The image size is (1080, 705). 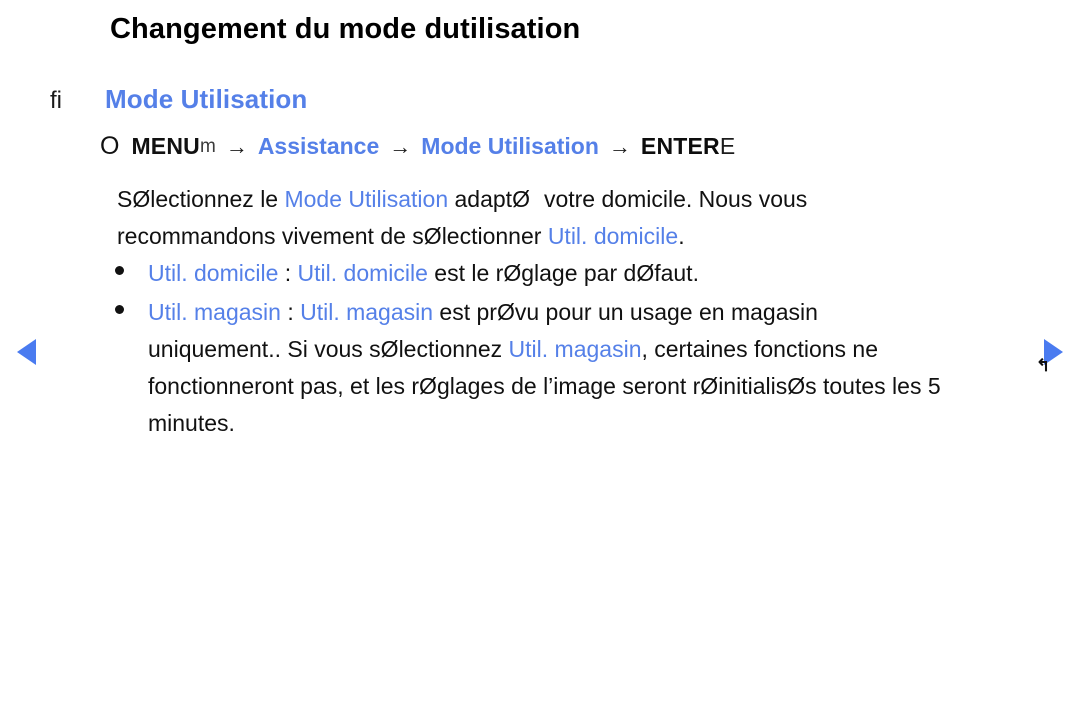 I want to click on list-item-text: minutes., so click(x=191, y=423).